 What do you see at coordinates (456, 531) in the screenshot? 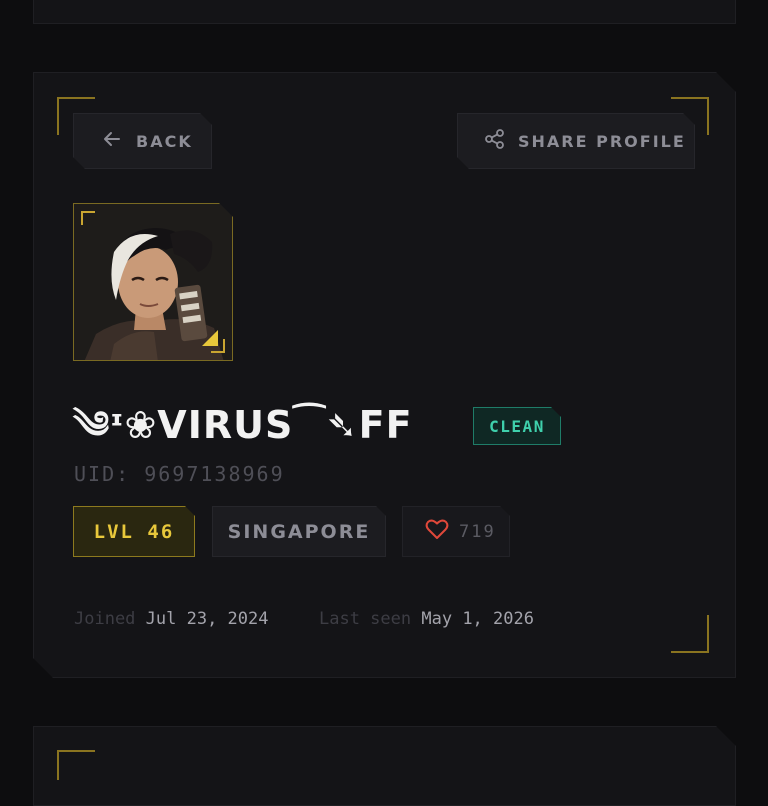
I see `likes-button: 719` at bounding box center [456, 531].